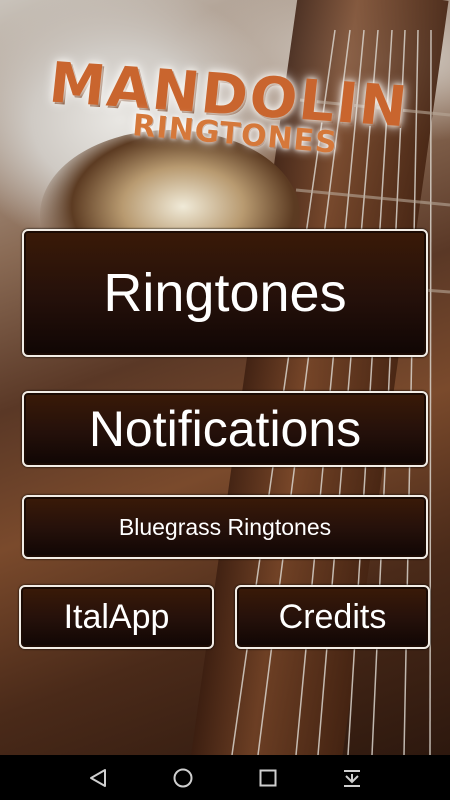  What do you see at coordinates (225, 527) in the screenshot?
I see `bluegrass-ringtones-button: Bluegrass Ringtones` at bounding box center [225, 527].